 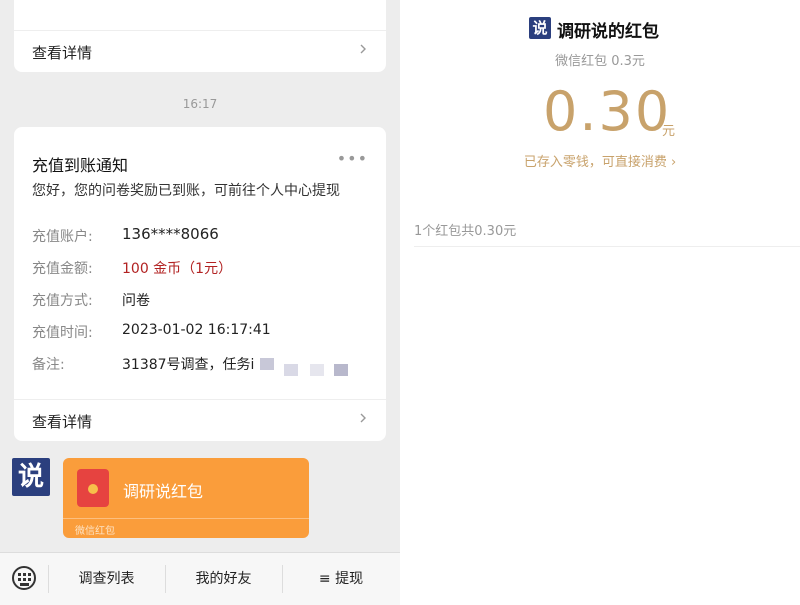 I want to click on red-packet-description: 微信红包 0.3元, so click(x=600, y=61).